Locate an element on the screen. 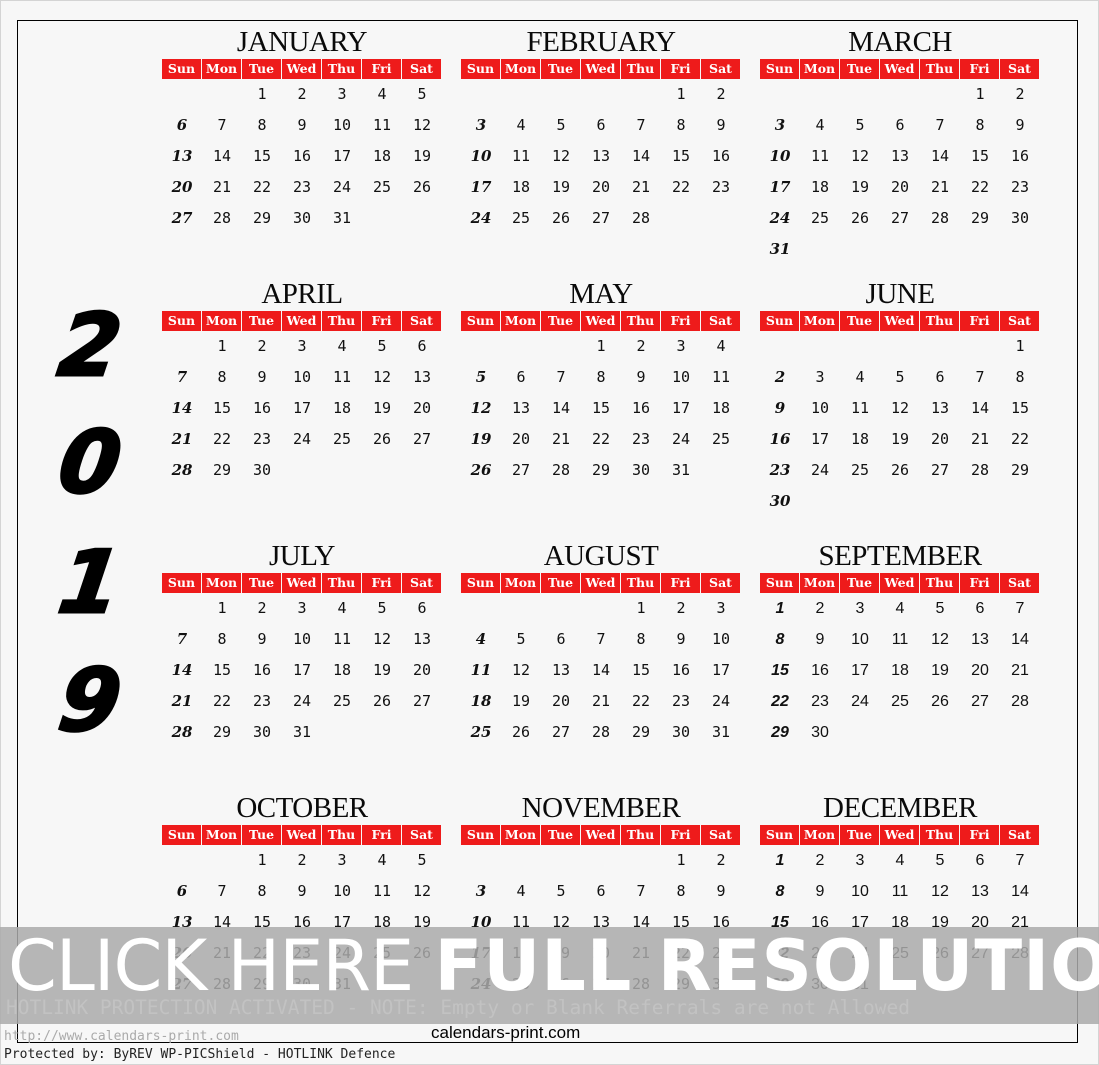  day-cell: 31 is located at coordinates (721, 732).